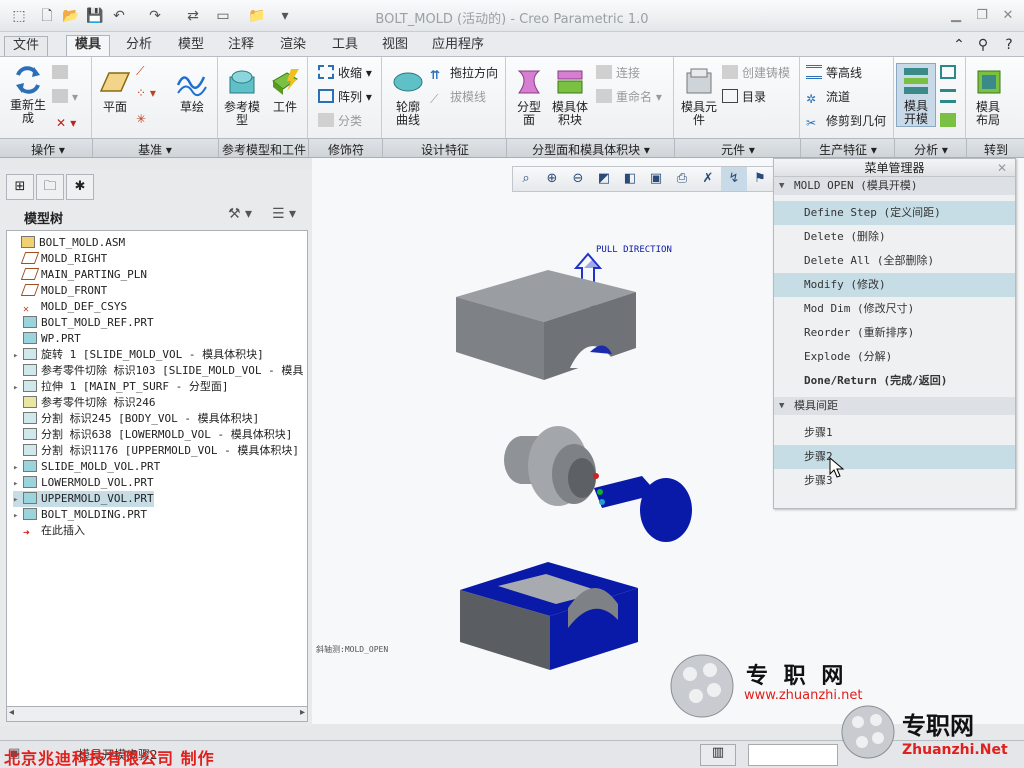 The width and height of the screenshot is (1024, 768). I want to click on menu-manager-close-icon: ✕, so click(1002, 168).